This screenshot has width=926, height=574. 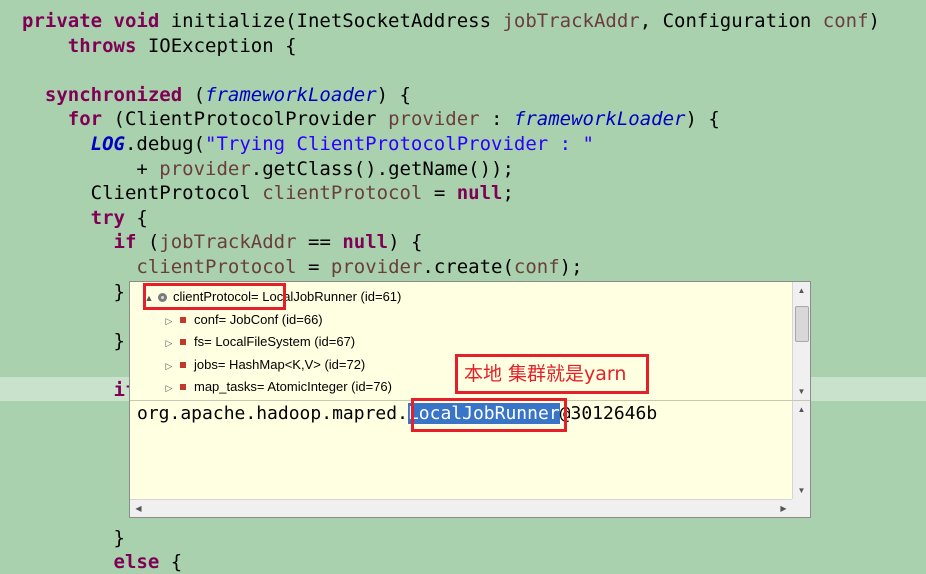 I want to click on tree-row-label: map_tasks= AtomicInteger (id=76), so click(x=293, y=386).